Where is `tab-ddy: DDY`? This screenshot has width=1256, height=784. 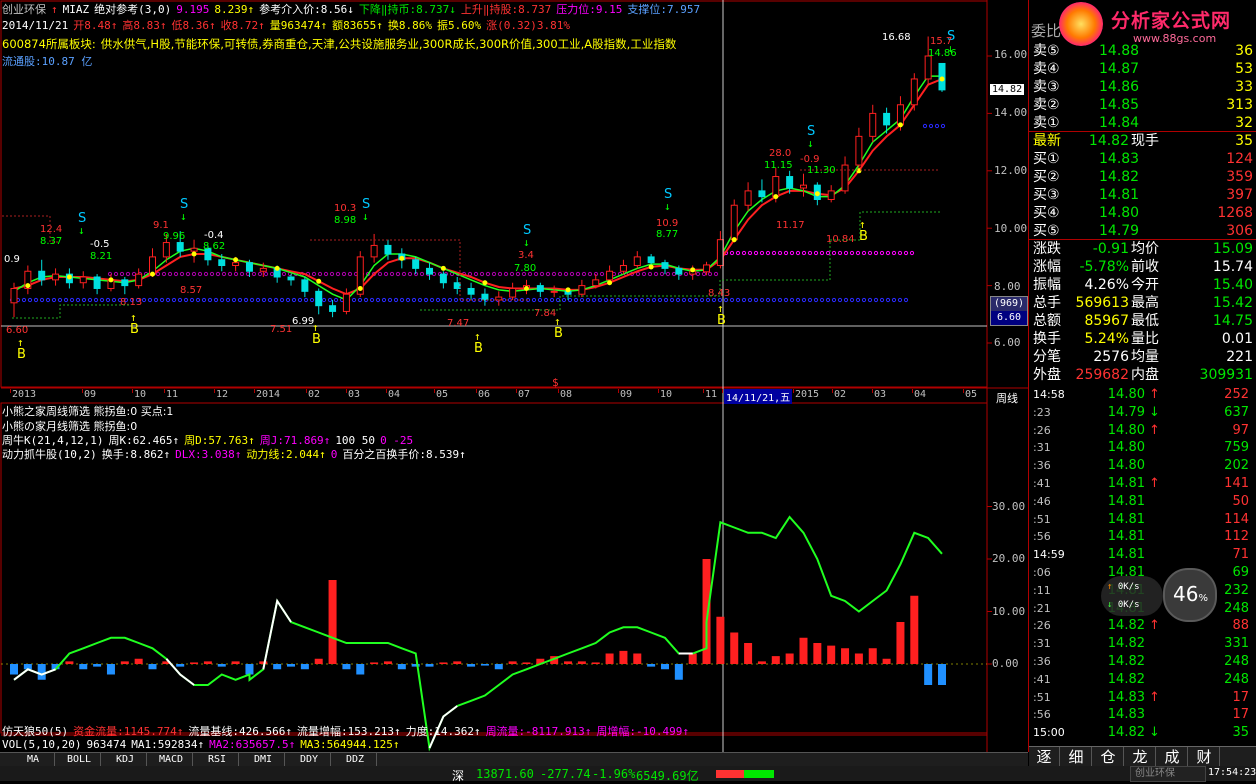 tab-ddy: DDY is located at coordinates (309, 760).